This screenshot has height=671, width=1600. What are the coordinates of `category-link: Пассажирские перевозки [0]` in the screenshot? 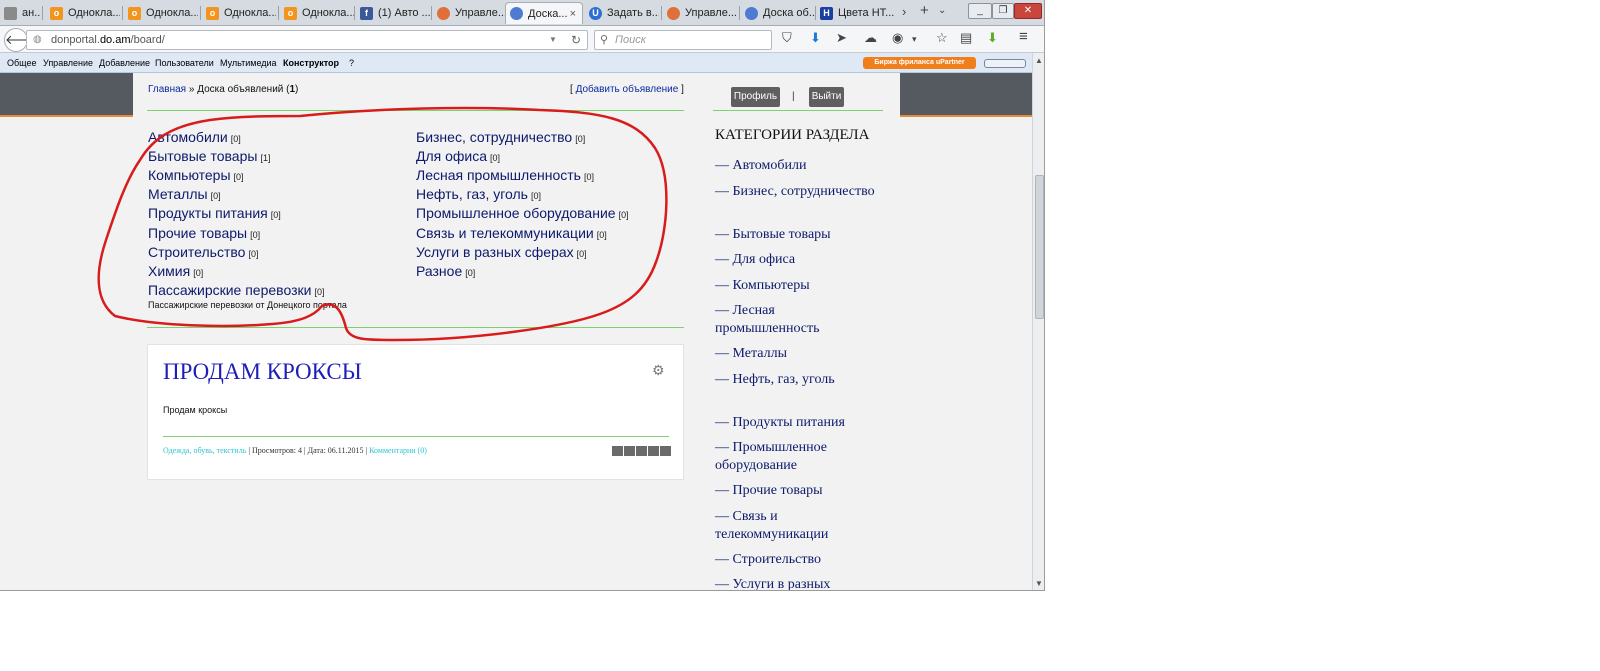 It's located at (236, 290).